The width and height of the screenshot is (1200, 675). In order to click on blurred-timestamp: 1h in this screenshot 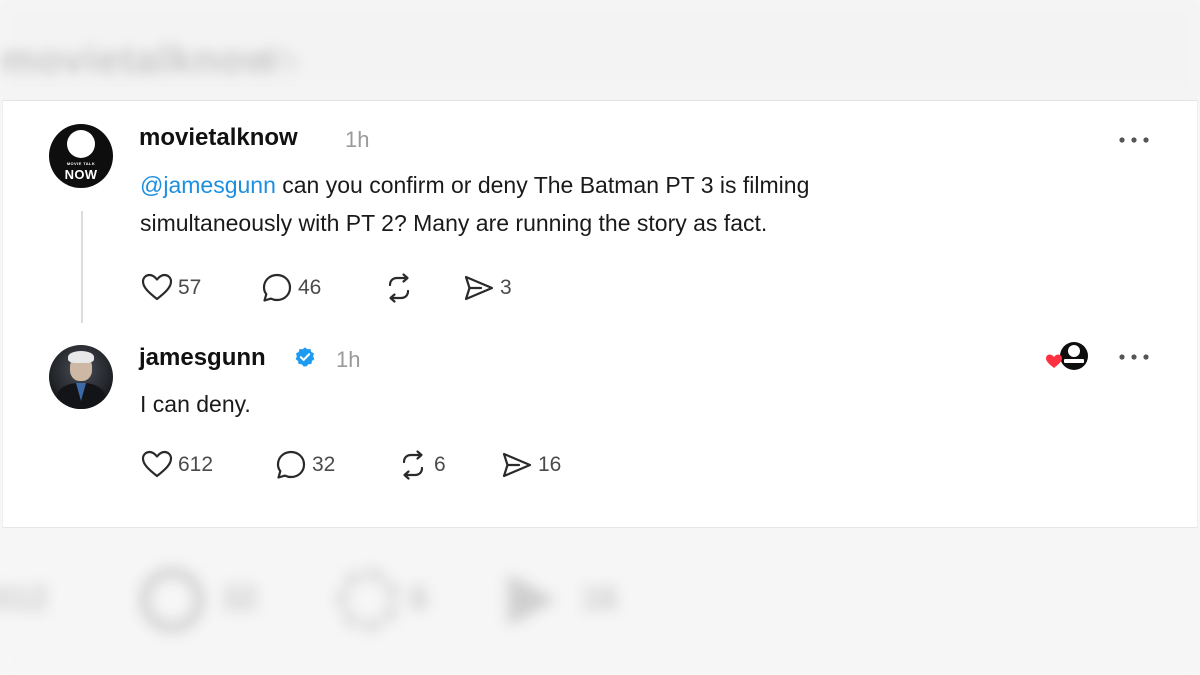, I will do `click(278, 60)`.